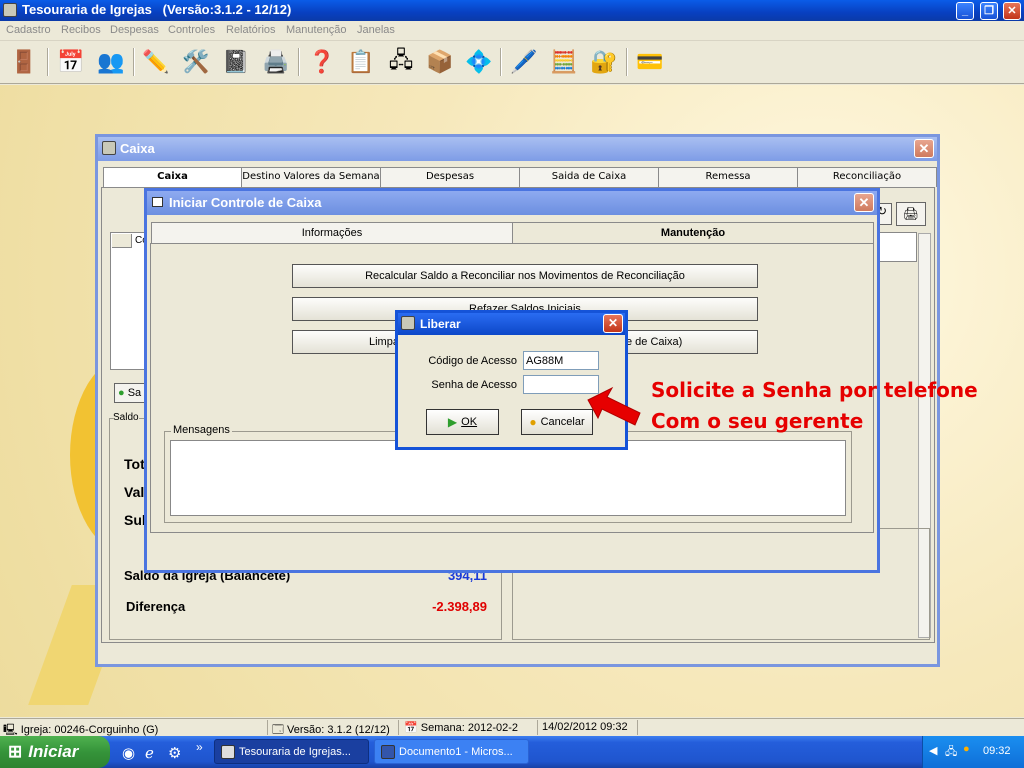 The image size is (1024, 768). I want to click on tray-collapse-icon: ◀, so click(933, 750).